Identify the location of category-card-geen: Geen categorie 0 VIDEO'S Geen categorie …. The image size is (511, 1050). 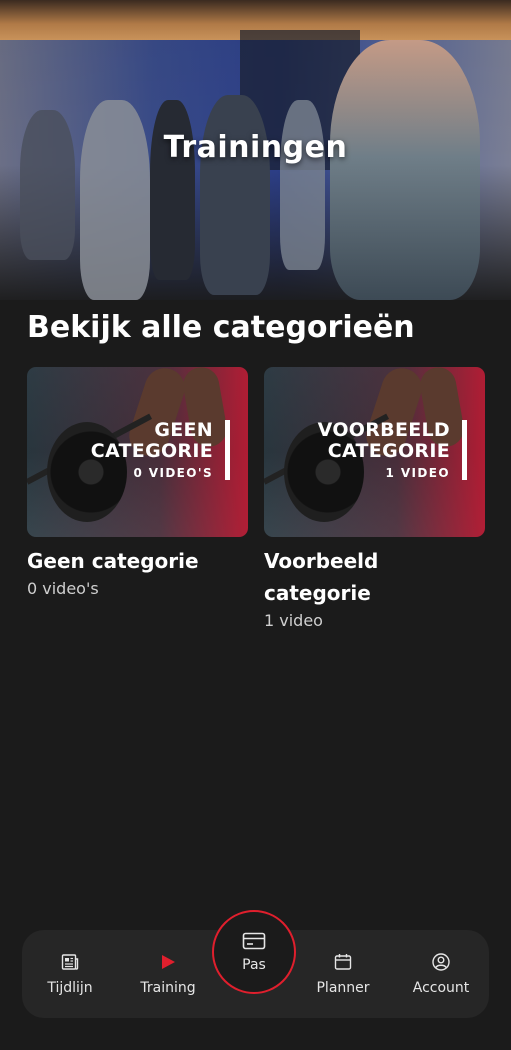
(137, 482).